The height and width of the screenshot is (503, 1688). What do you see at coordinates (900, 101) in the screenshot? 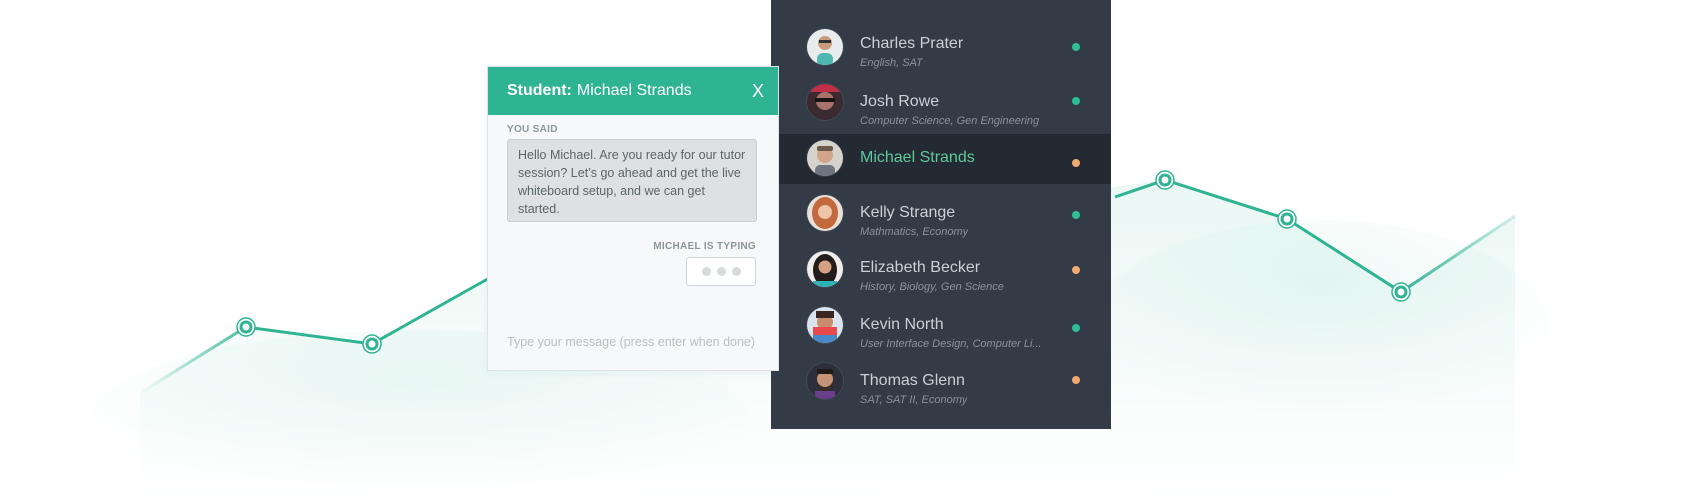
I see `student-name: Josh Rowe` at bounding box center [900, 101].